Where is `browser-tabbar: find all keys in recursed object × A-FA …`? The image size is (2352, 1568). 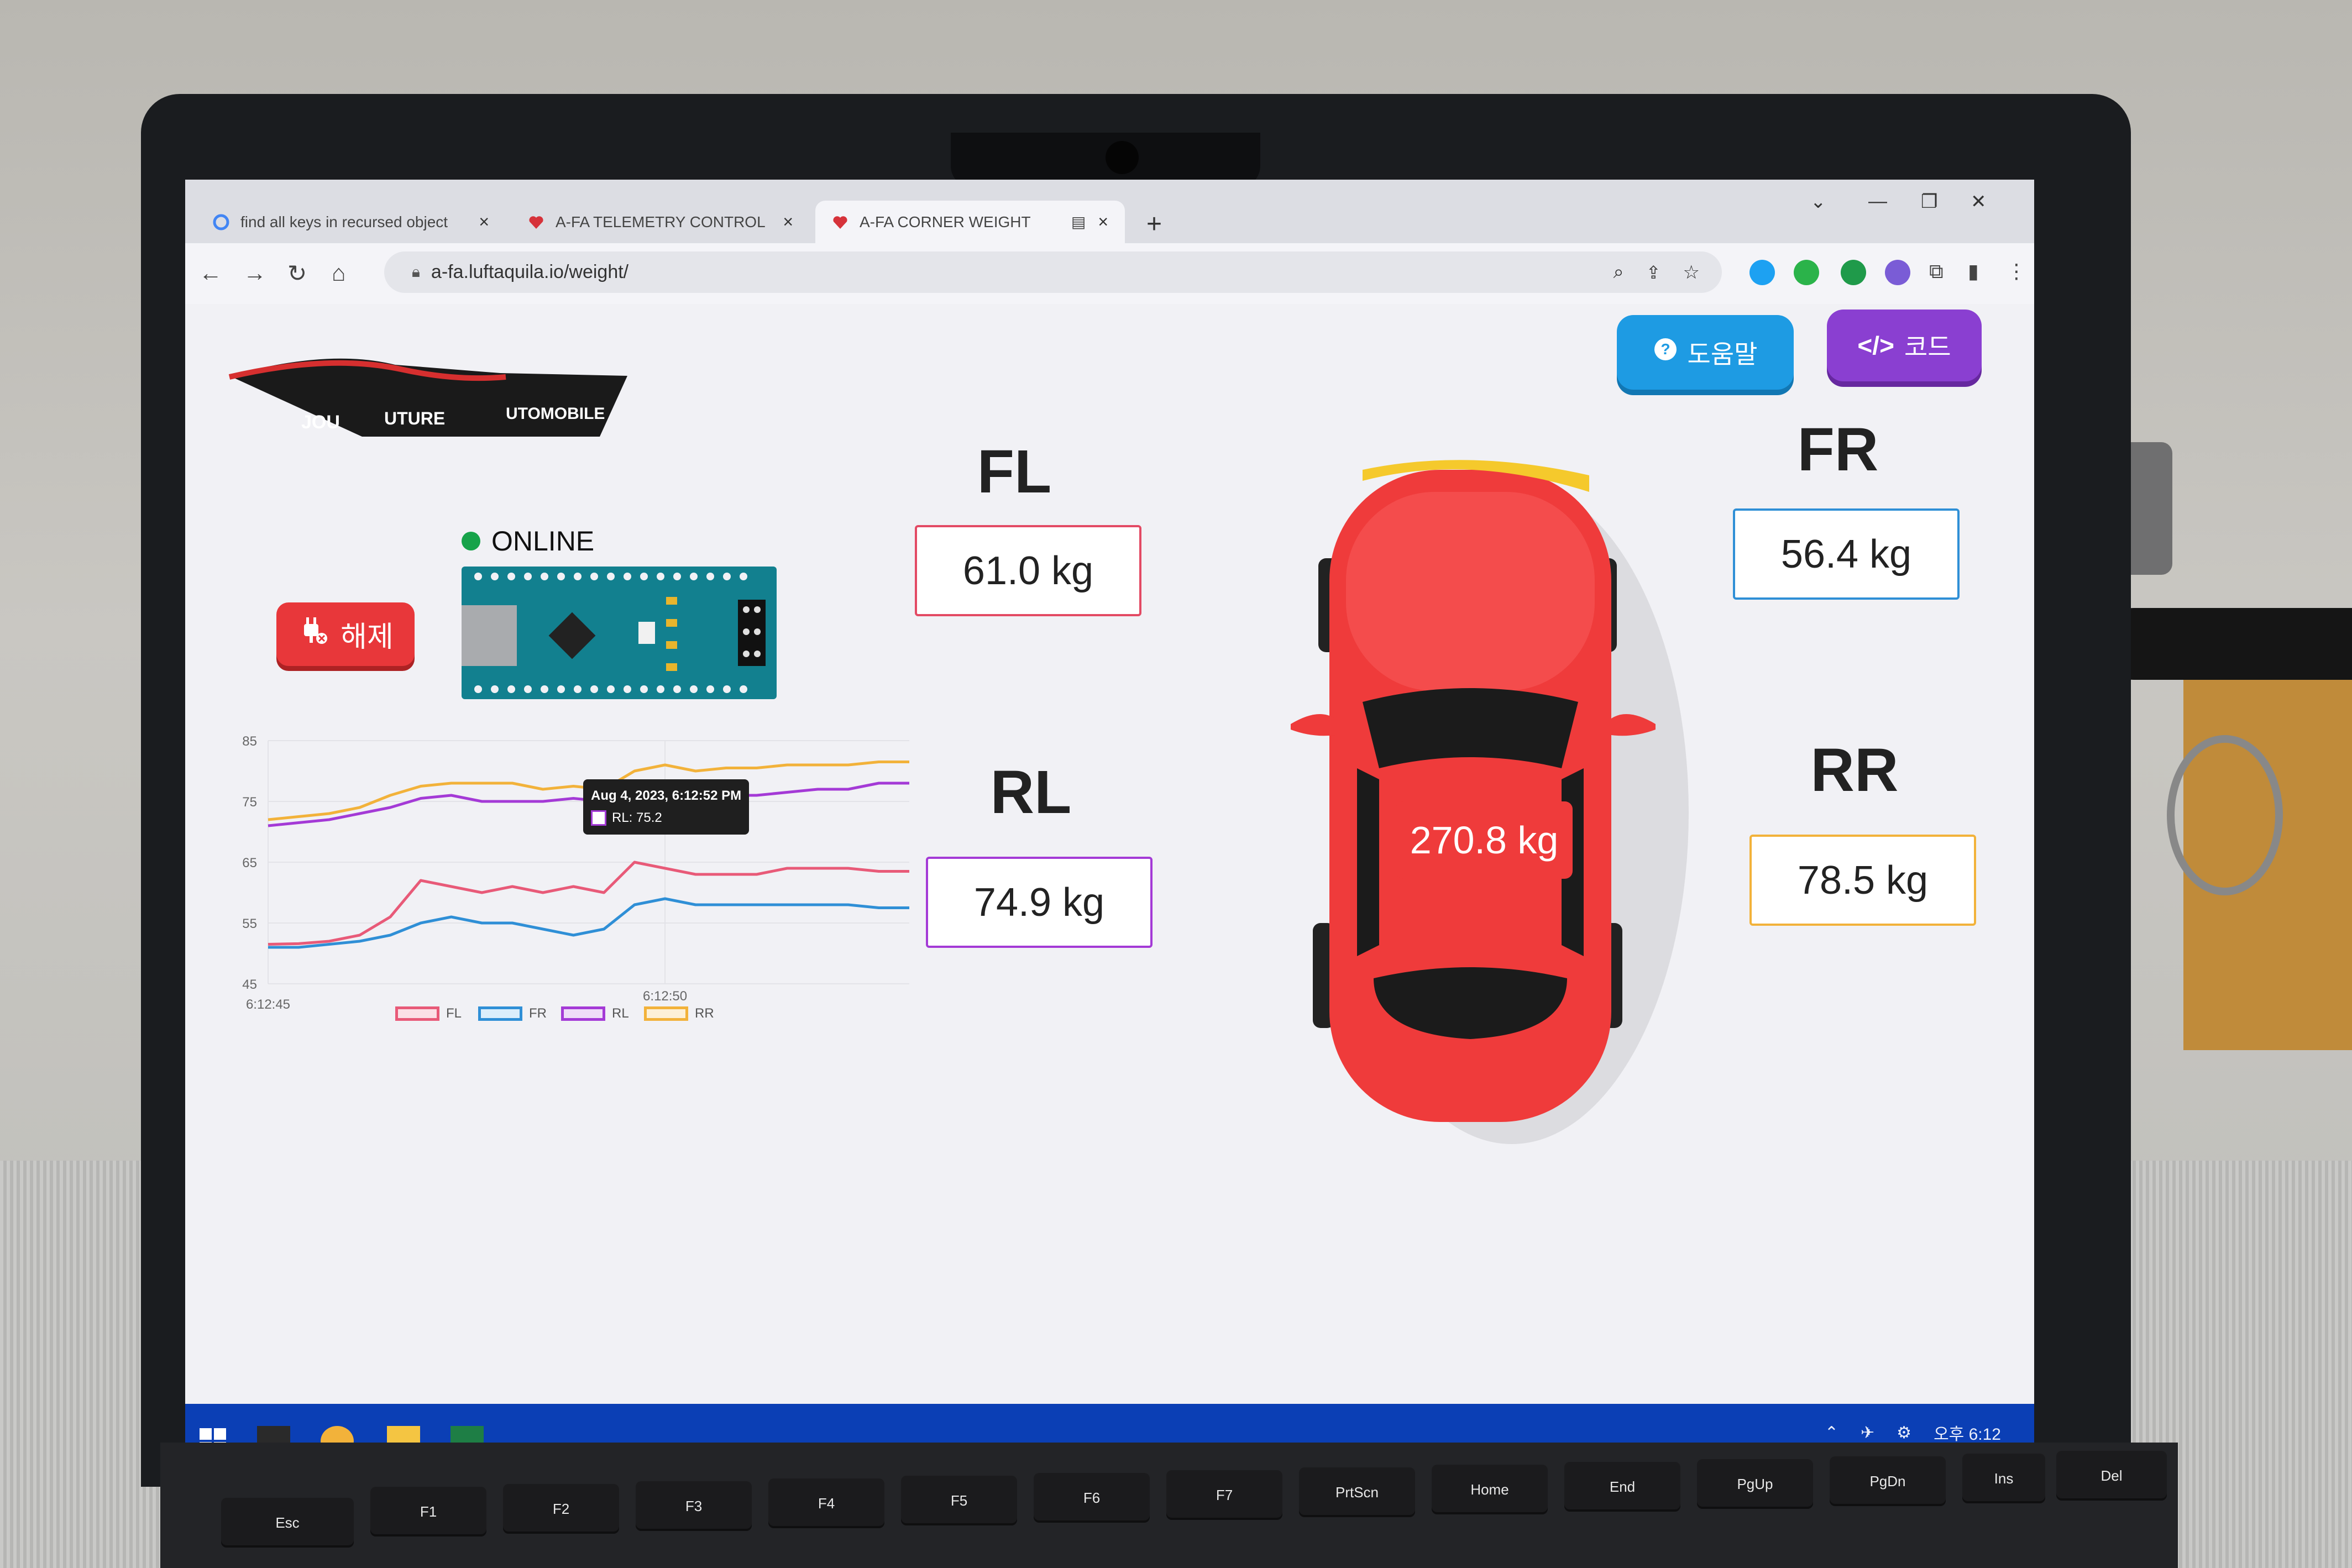
browser-tabbar: find all keys in recursed object × A-FA … is located at coordinates (1109, 211).